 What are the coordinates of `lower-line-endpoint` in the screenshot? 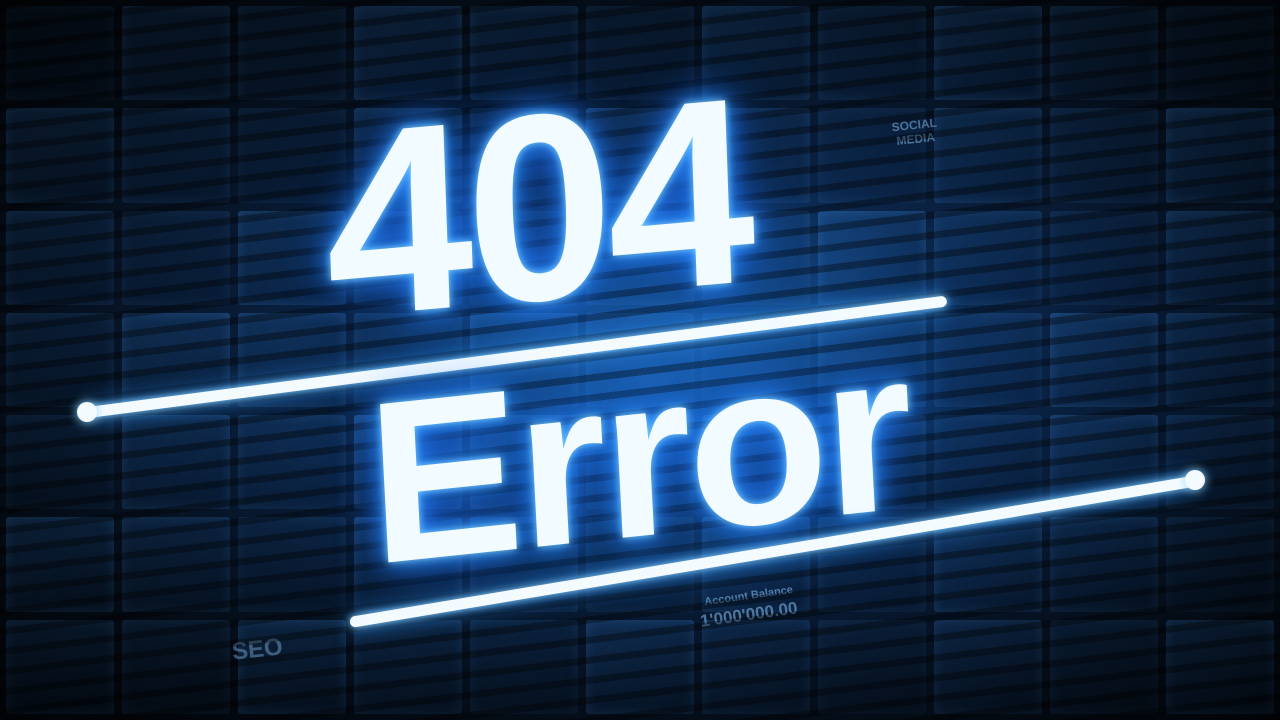 It's located at (1195, 480).